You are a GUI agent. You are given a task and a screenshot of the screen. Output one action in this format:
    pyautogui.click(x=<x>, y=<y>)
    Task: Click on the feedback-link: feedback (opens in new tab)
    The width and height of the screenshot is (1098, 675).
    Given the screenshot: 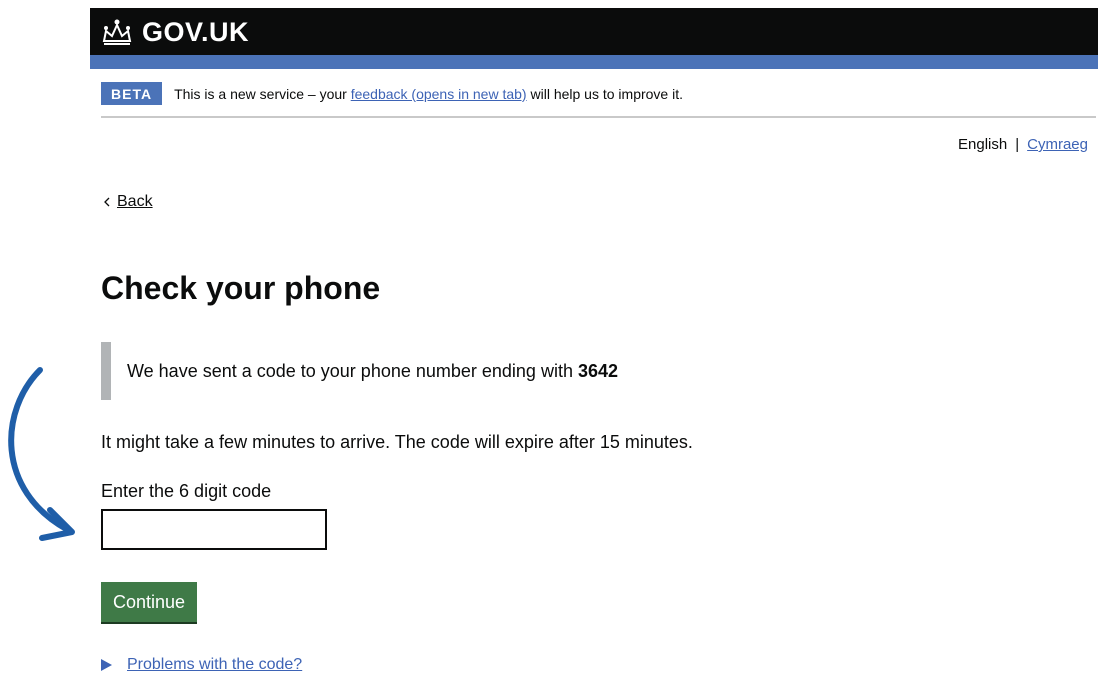 What is the action you would take?
    pyautogui.click(x=439, y=94)
    